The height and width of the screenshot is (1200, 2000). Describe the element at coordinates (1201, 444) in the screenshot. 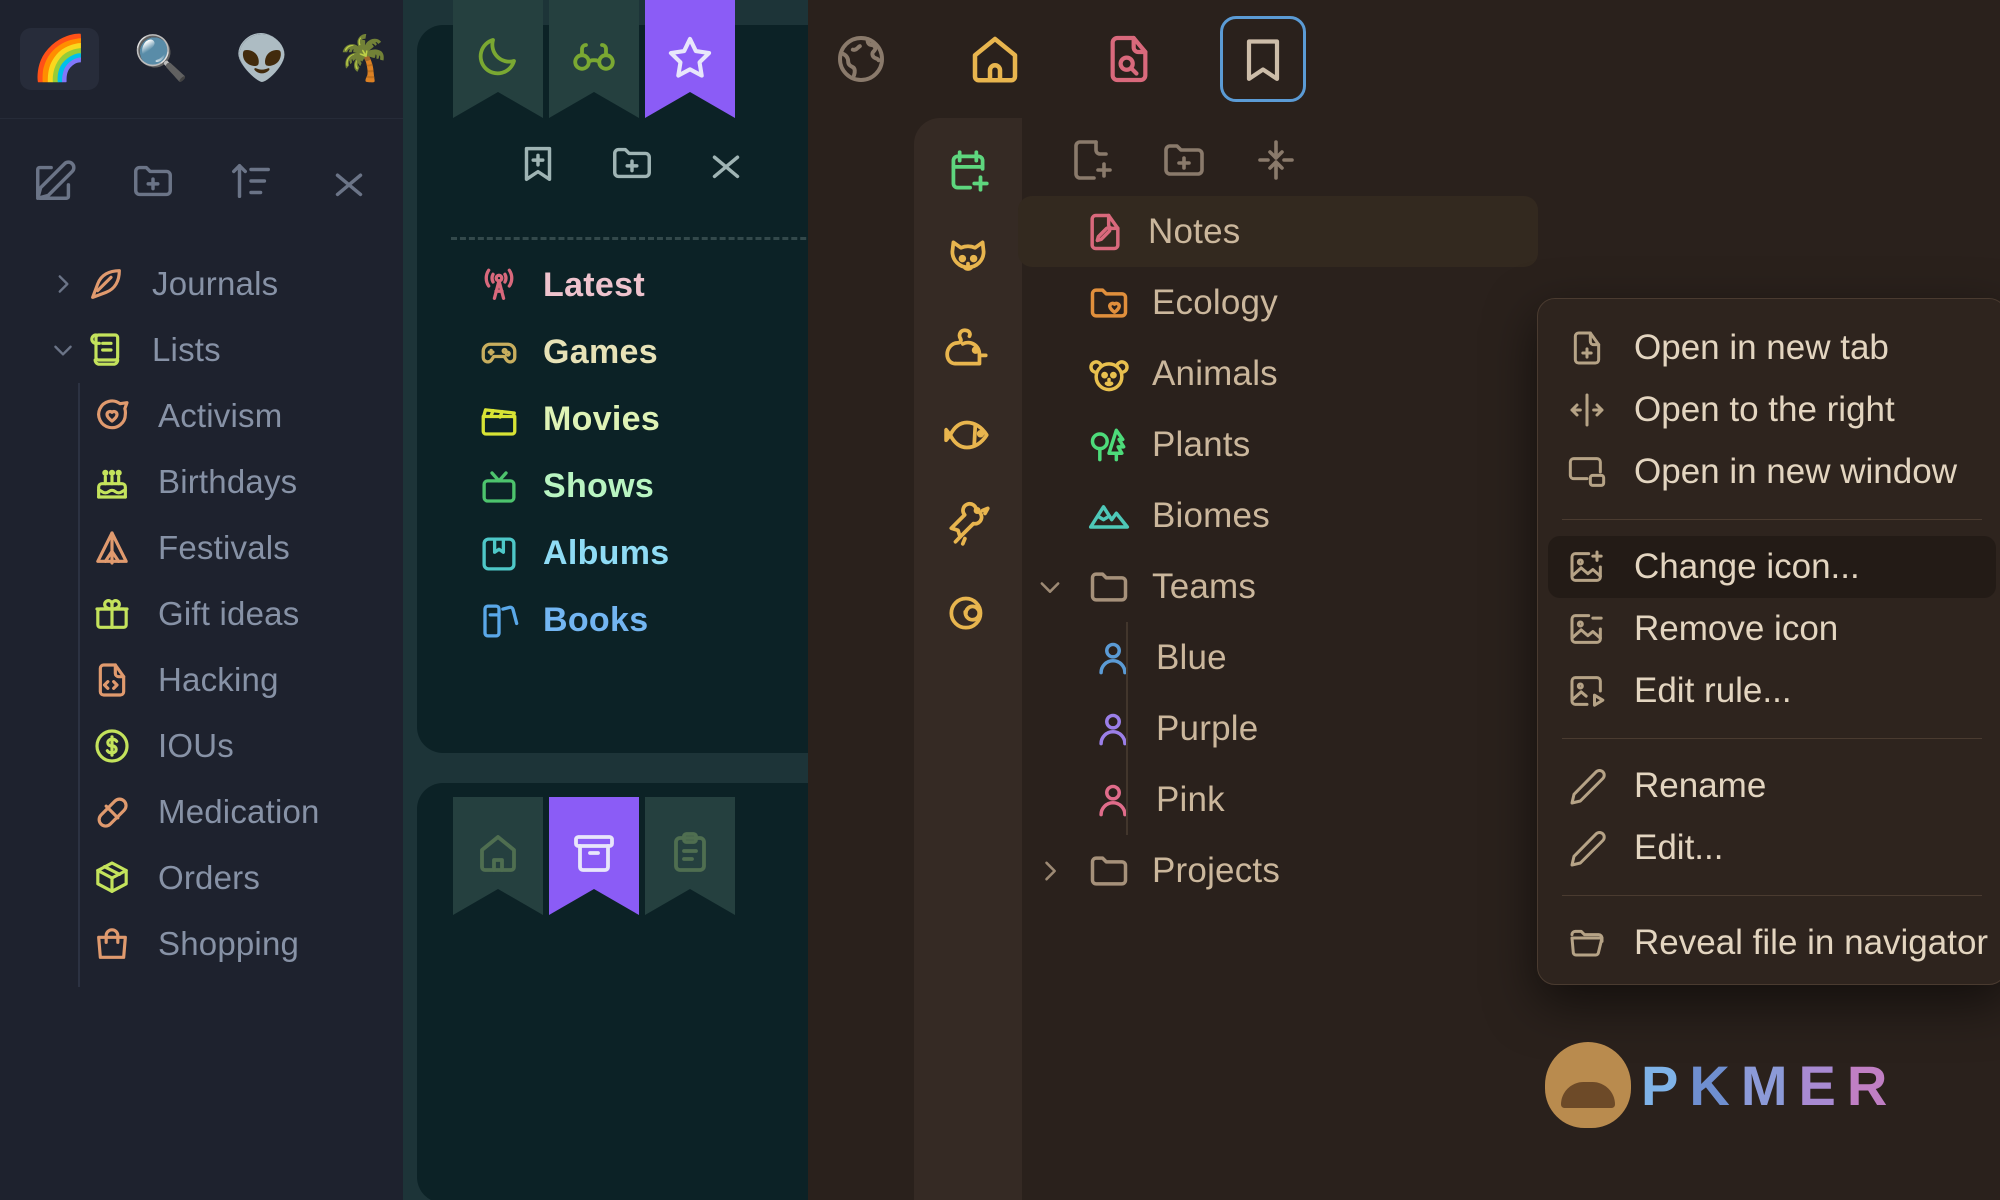

I see `tree-item-label: Plants` at that location.